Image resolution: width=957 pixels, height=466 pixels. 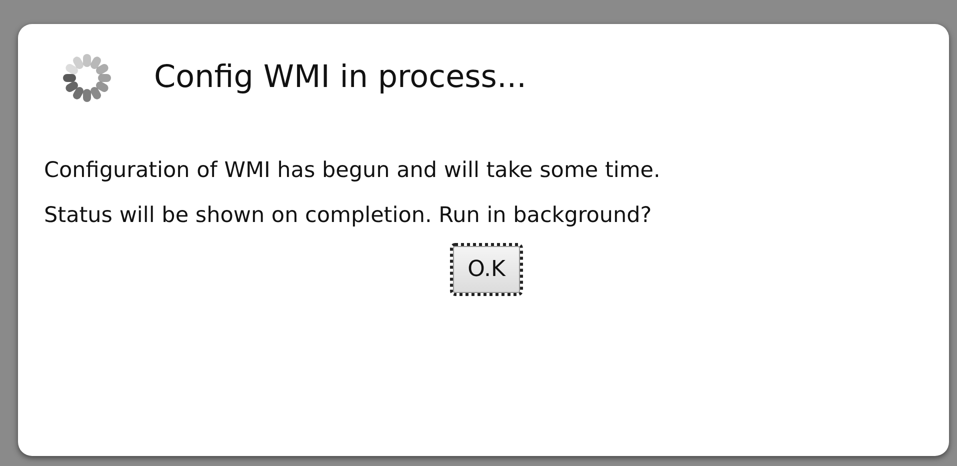 I want to click on ok-button: O.K, so click(x=486, y=269).